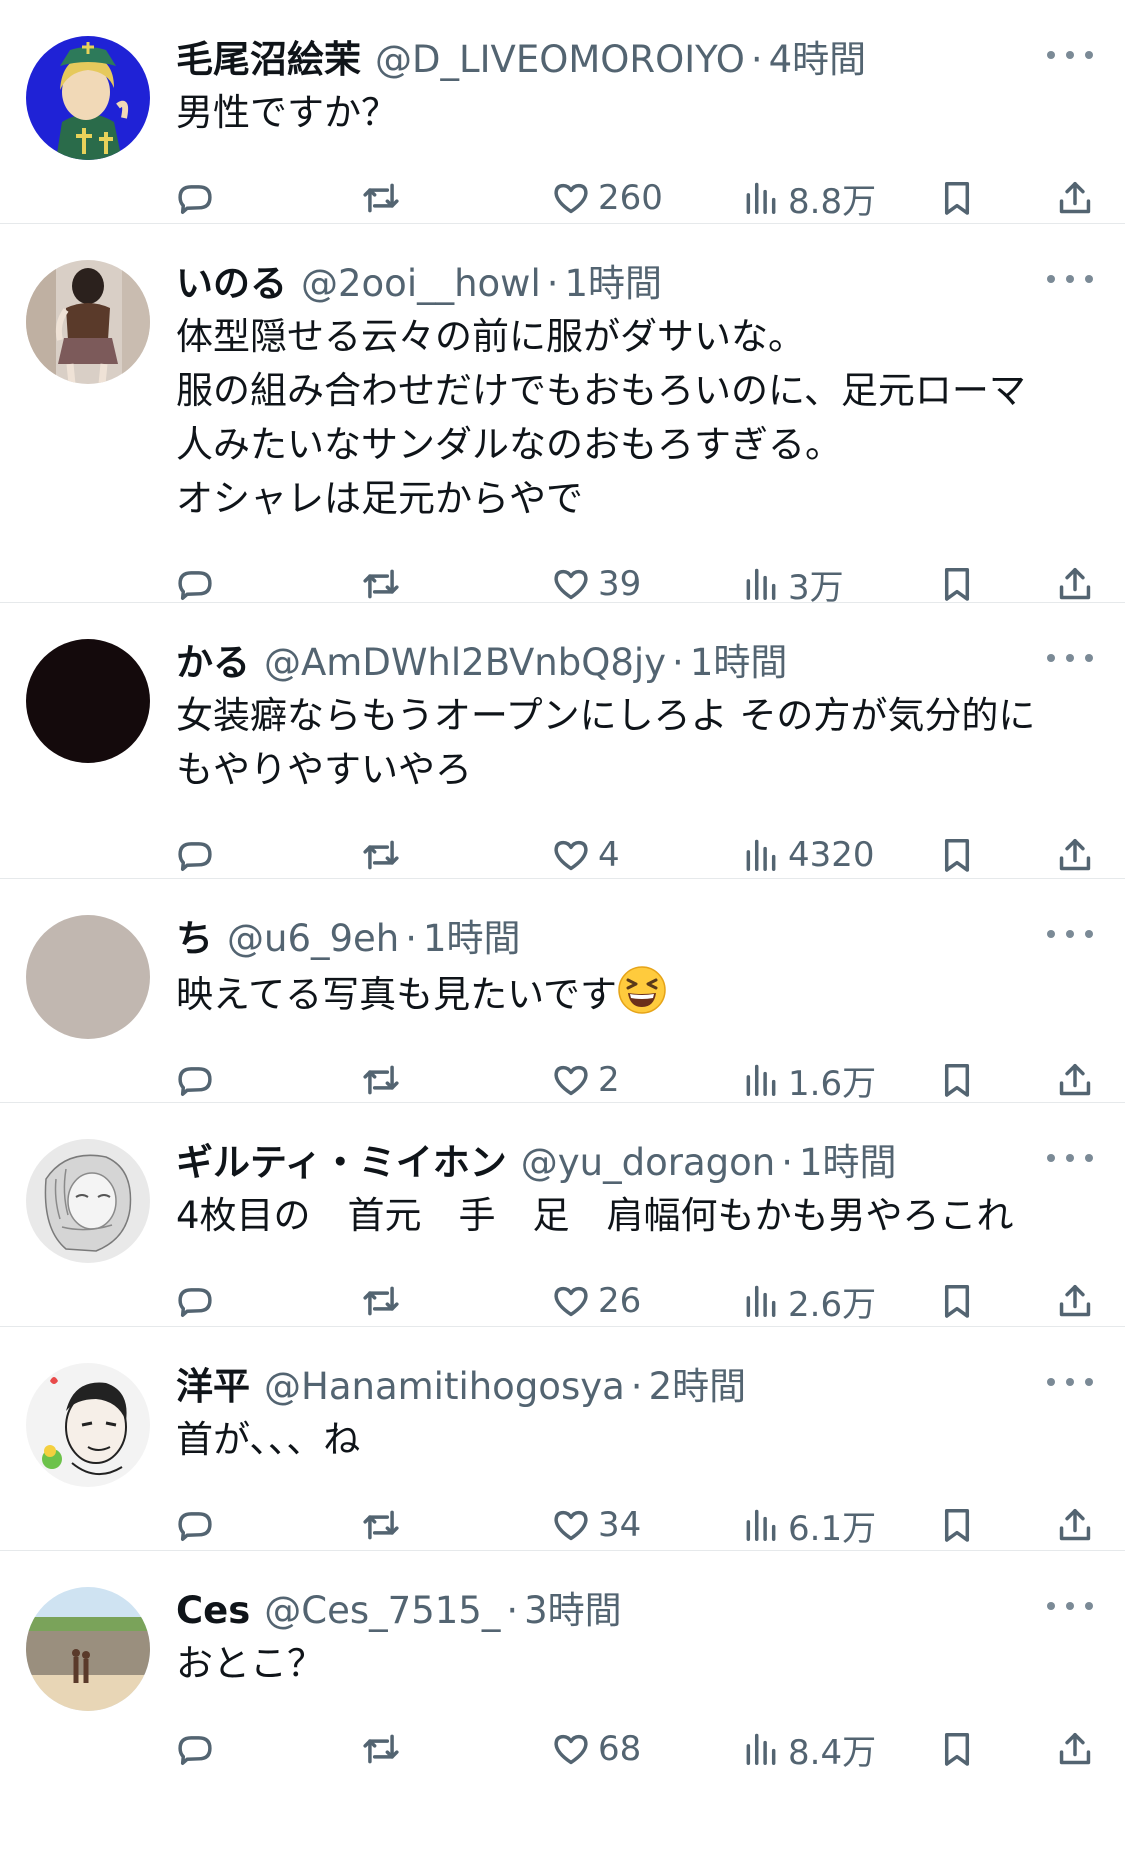 The height and width of the screenshot is (1851, 1125). What do you see at coordinates (832, 1752) in the screenshot?
I see `view-count: 8.4万` at bounding box center [832, 1752].